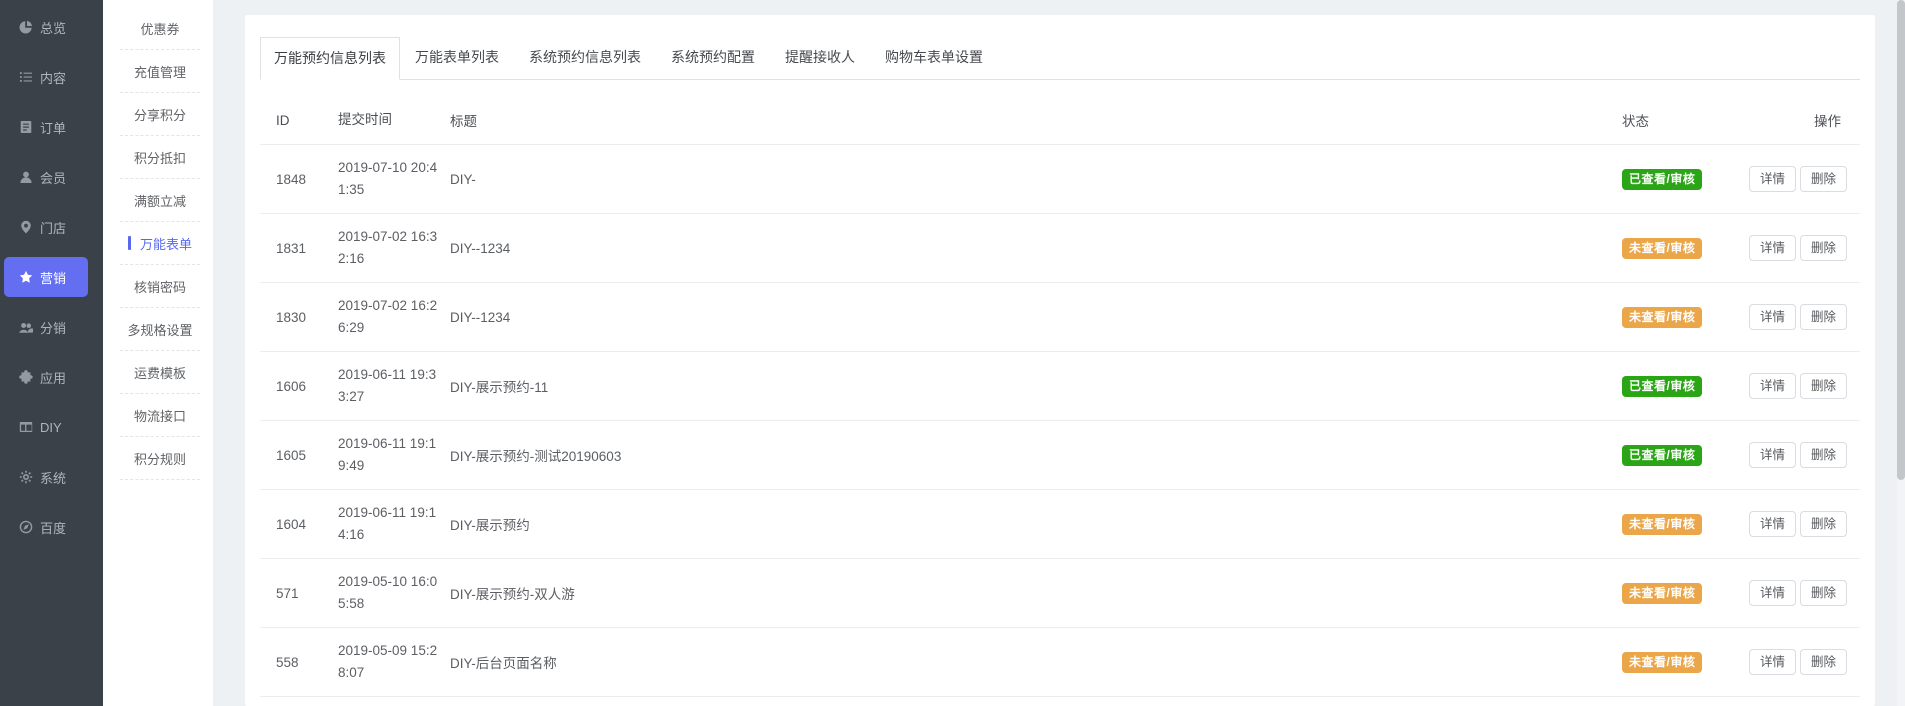 The height and width of the screenshot is (706, 1905). I want to click on column-header-time: 提交时间, so click(365, 119).